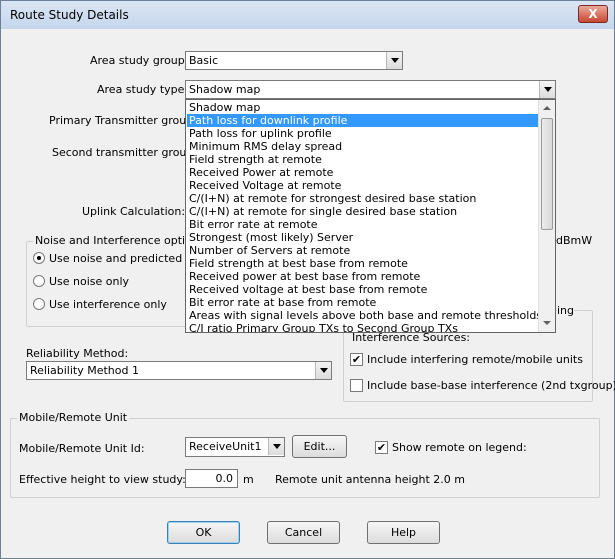 The image size is (615, 559). I want to click on dropdown-item: Number of Servers at remote, so click(363, 250).